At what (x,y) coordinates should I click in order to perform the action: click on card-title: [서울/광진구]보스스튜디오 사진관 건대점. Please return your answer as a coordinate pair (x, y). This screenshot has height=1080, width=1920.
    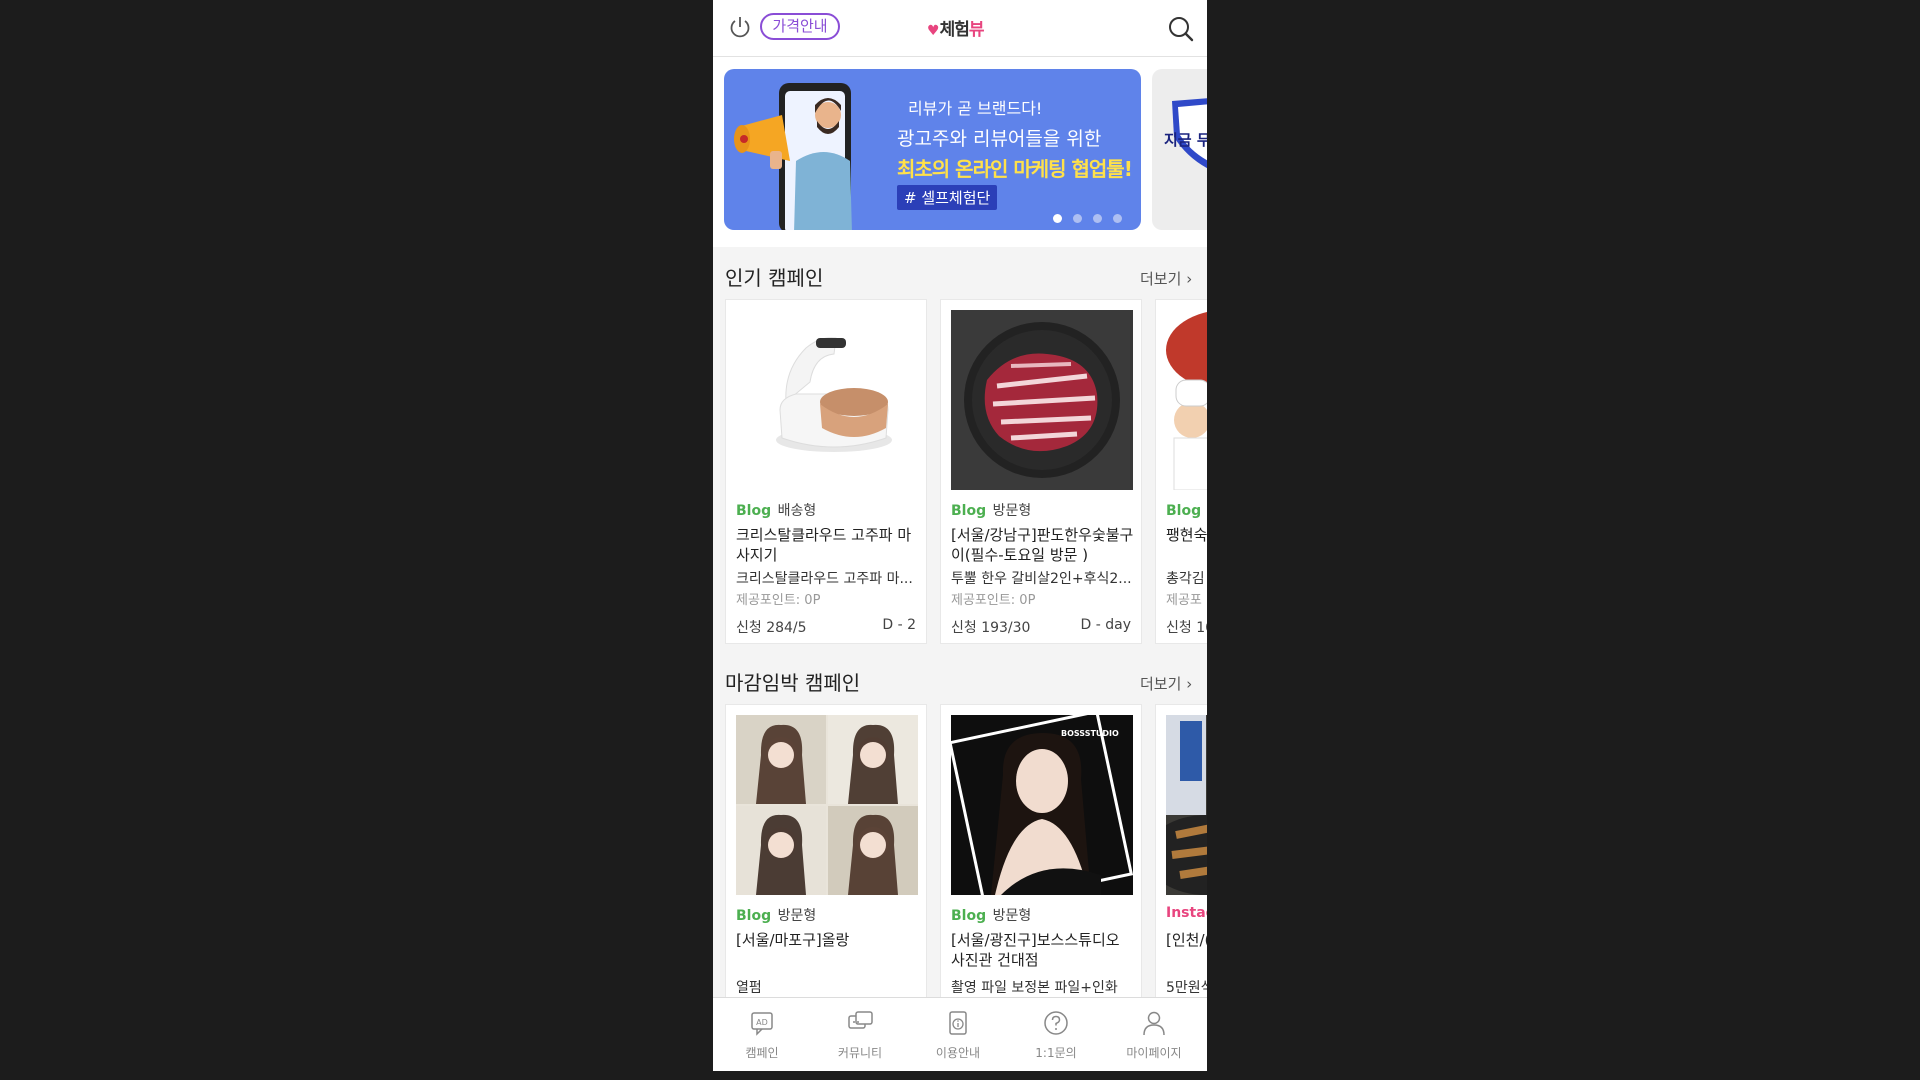
    Looking at the image, I should click on (1035, 950).